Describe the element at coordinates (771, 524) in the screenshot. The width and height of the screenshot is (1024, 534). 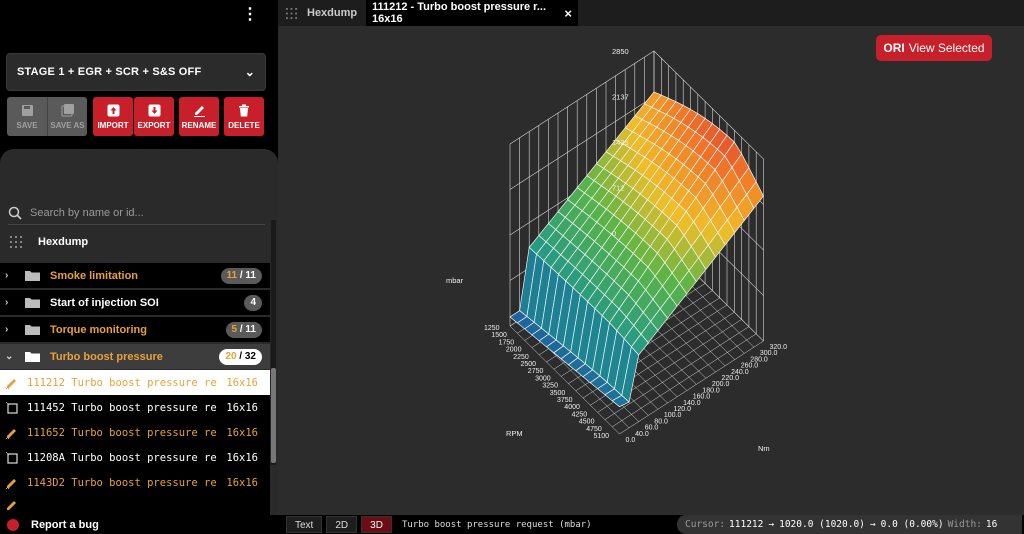
I see `arrow-right-icon: →` at that location.